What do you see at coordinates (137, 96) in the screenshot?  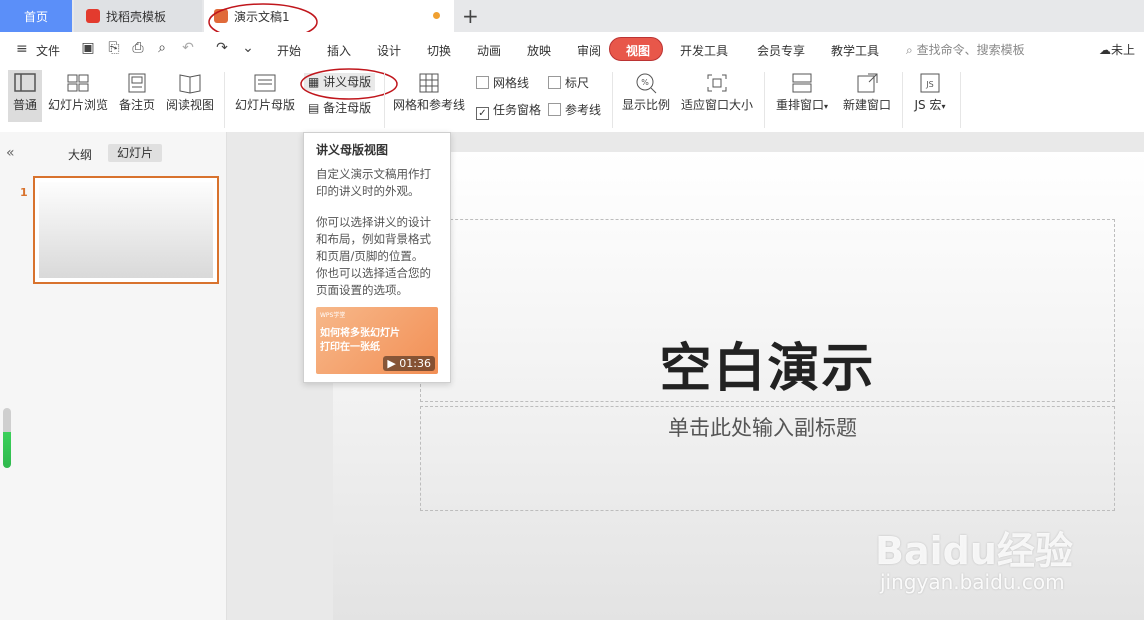 I see `notes-page-button: 备注页` at bounding box center [137, 96].